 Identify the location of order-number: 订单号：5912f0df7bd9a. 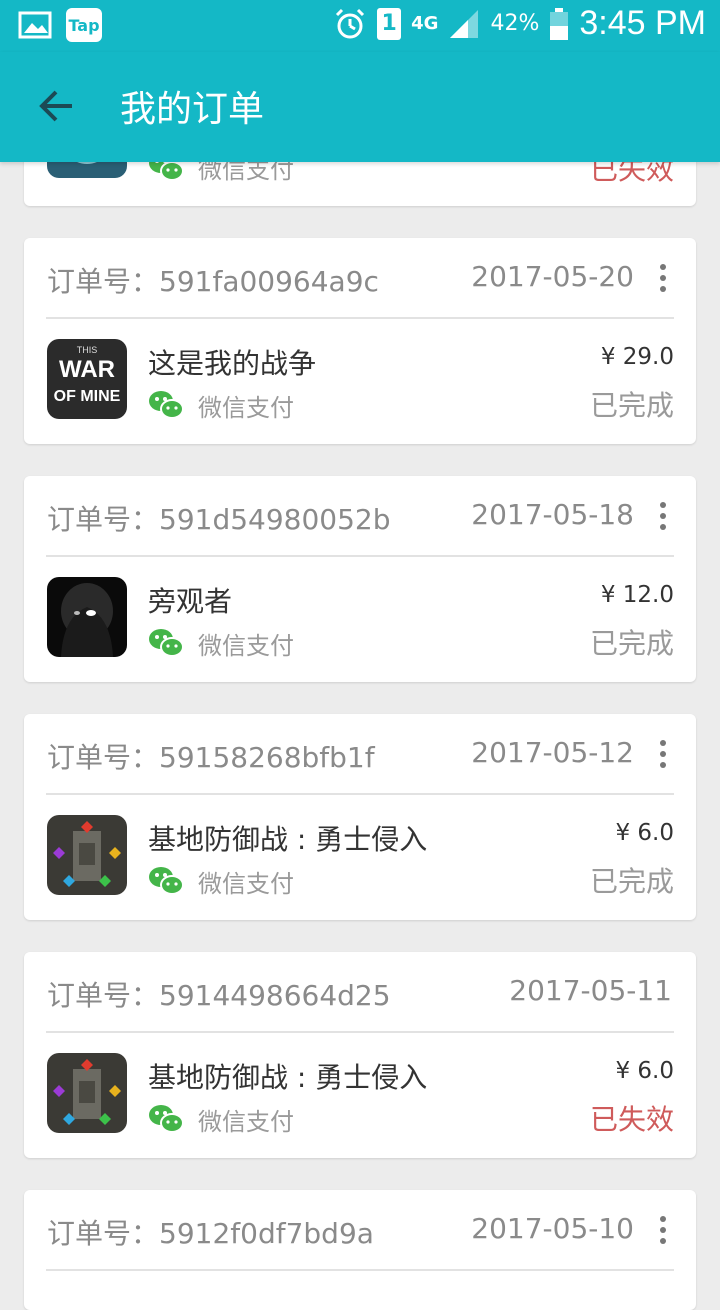
(210, 1233).